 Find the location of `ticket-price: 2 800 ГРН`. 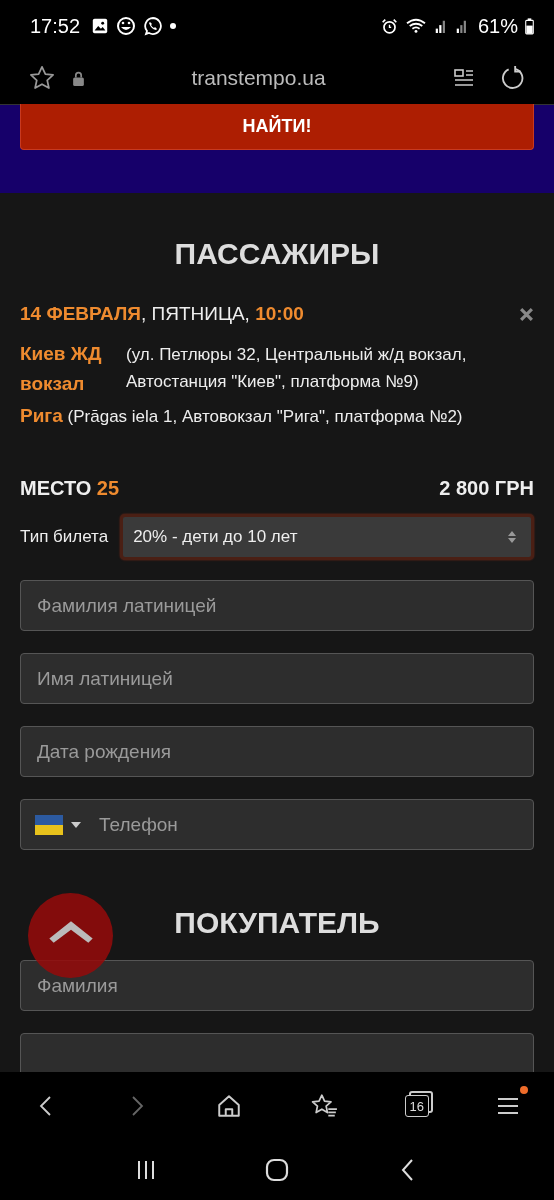

ticket-price: 2 800 ГРН is located at coordinates (486, 488).